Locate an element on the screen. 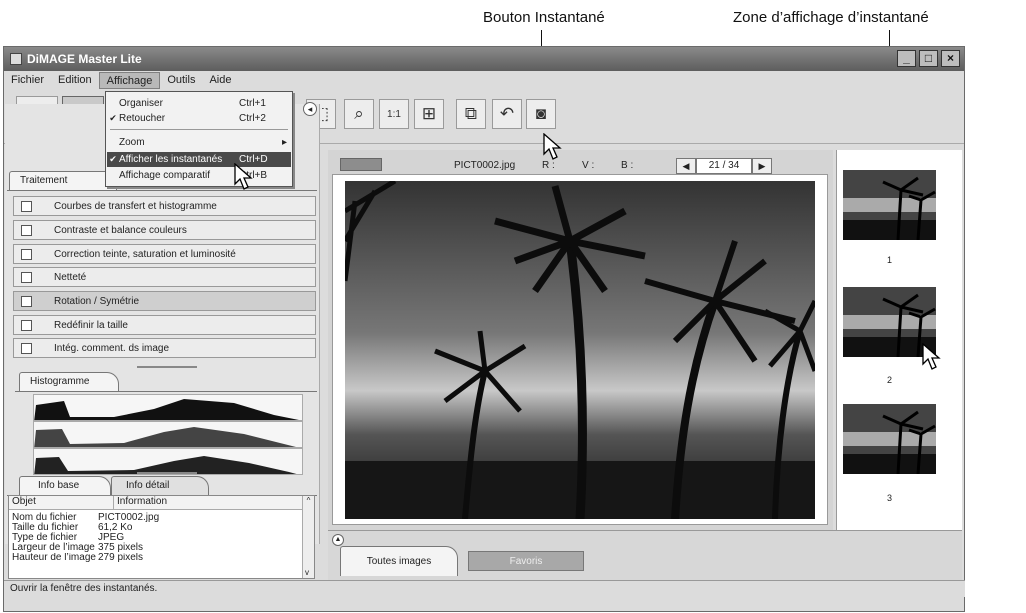 This screenshot has width=1026, height=613. tab-toutes-images: Toutes images is located at coordinates (399, 561).